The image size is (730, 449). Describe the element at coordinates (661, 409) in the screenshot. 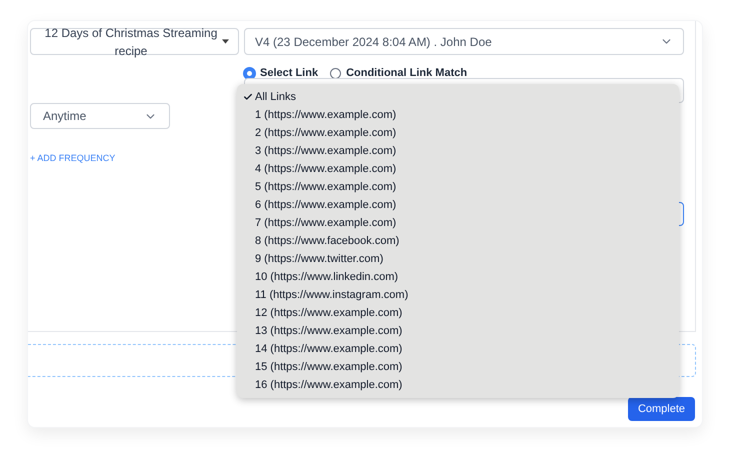

I see `complete-button: Complete` at that location.